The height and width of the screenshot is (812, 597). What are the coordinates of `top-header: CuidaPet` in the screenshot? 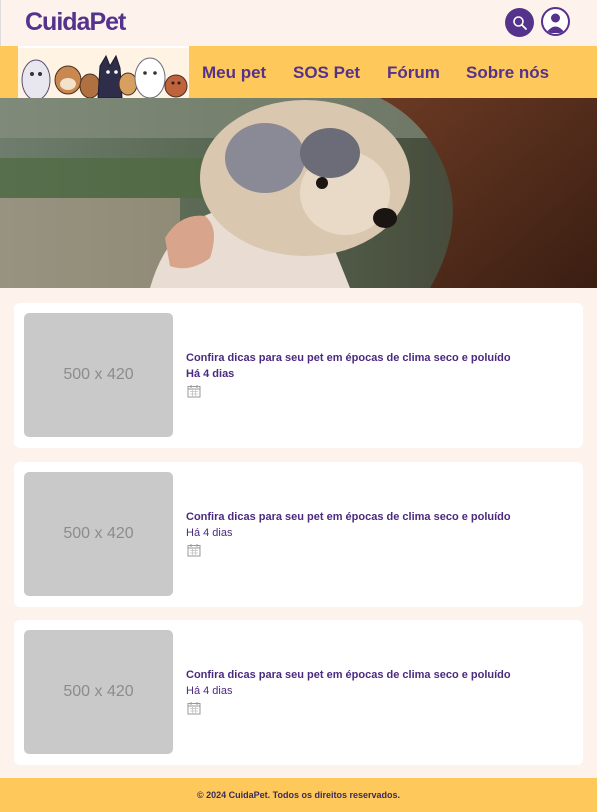 It's located at (298, 23).